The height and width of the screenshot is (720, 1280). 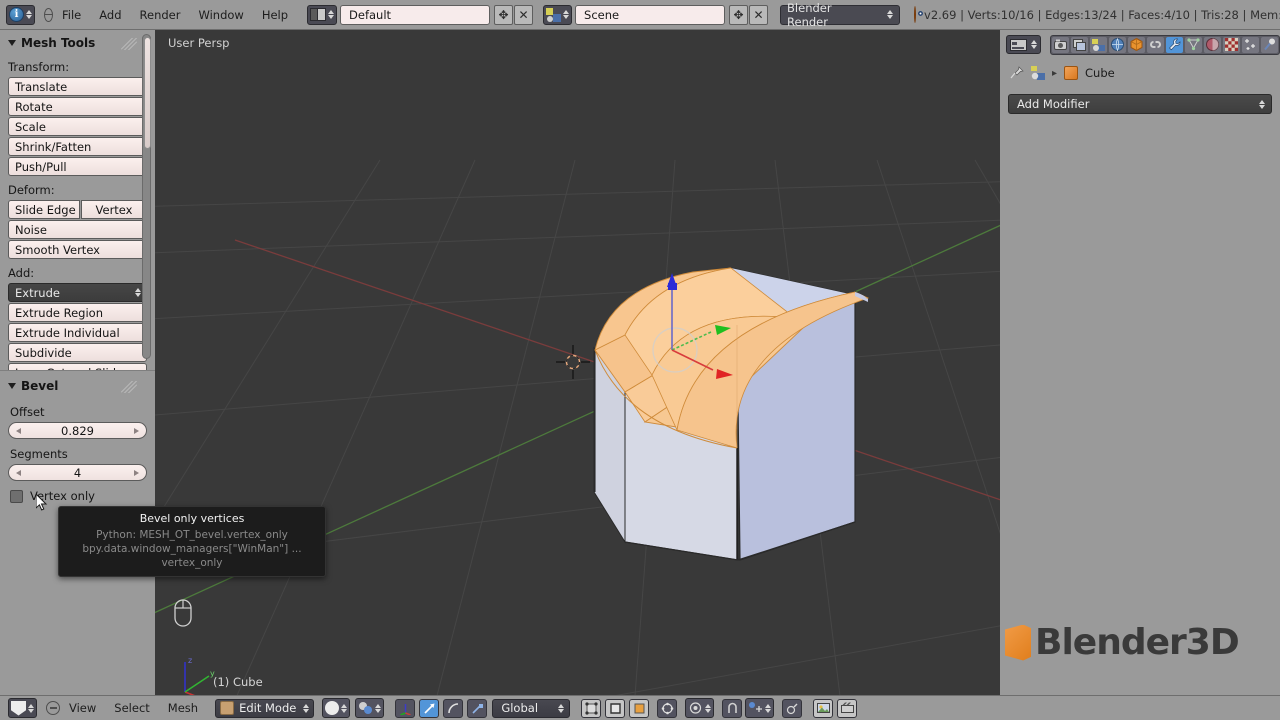 I want to click on segments-slider: 4, so click(x=77, y=472).